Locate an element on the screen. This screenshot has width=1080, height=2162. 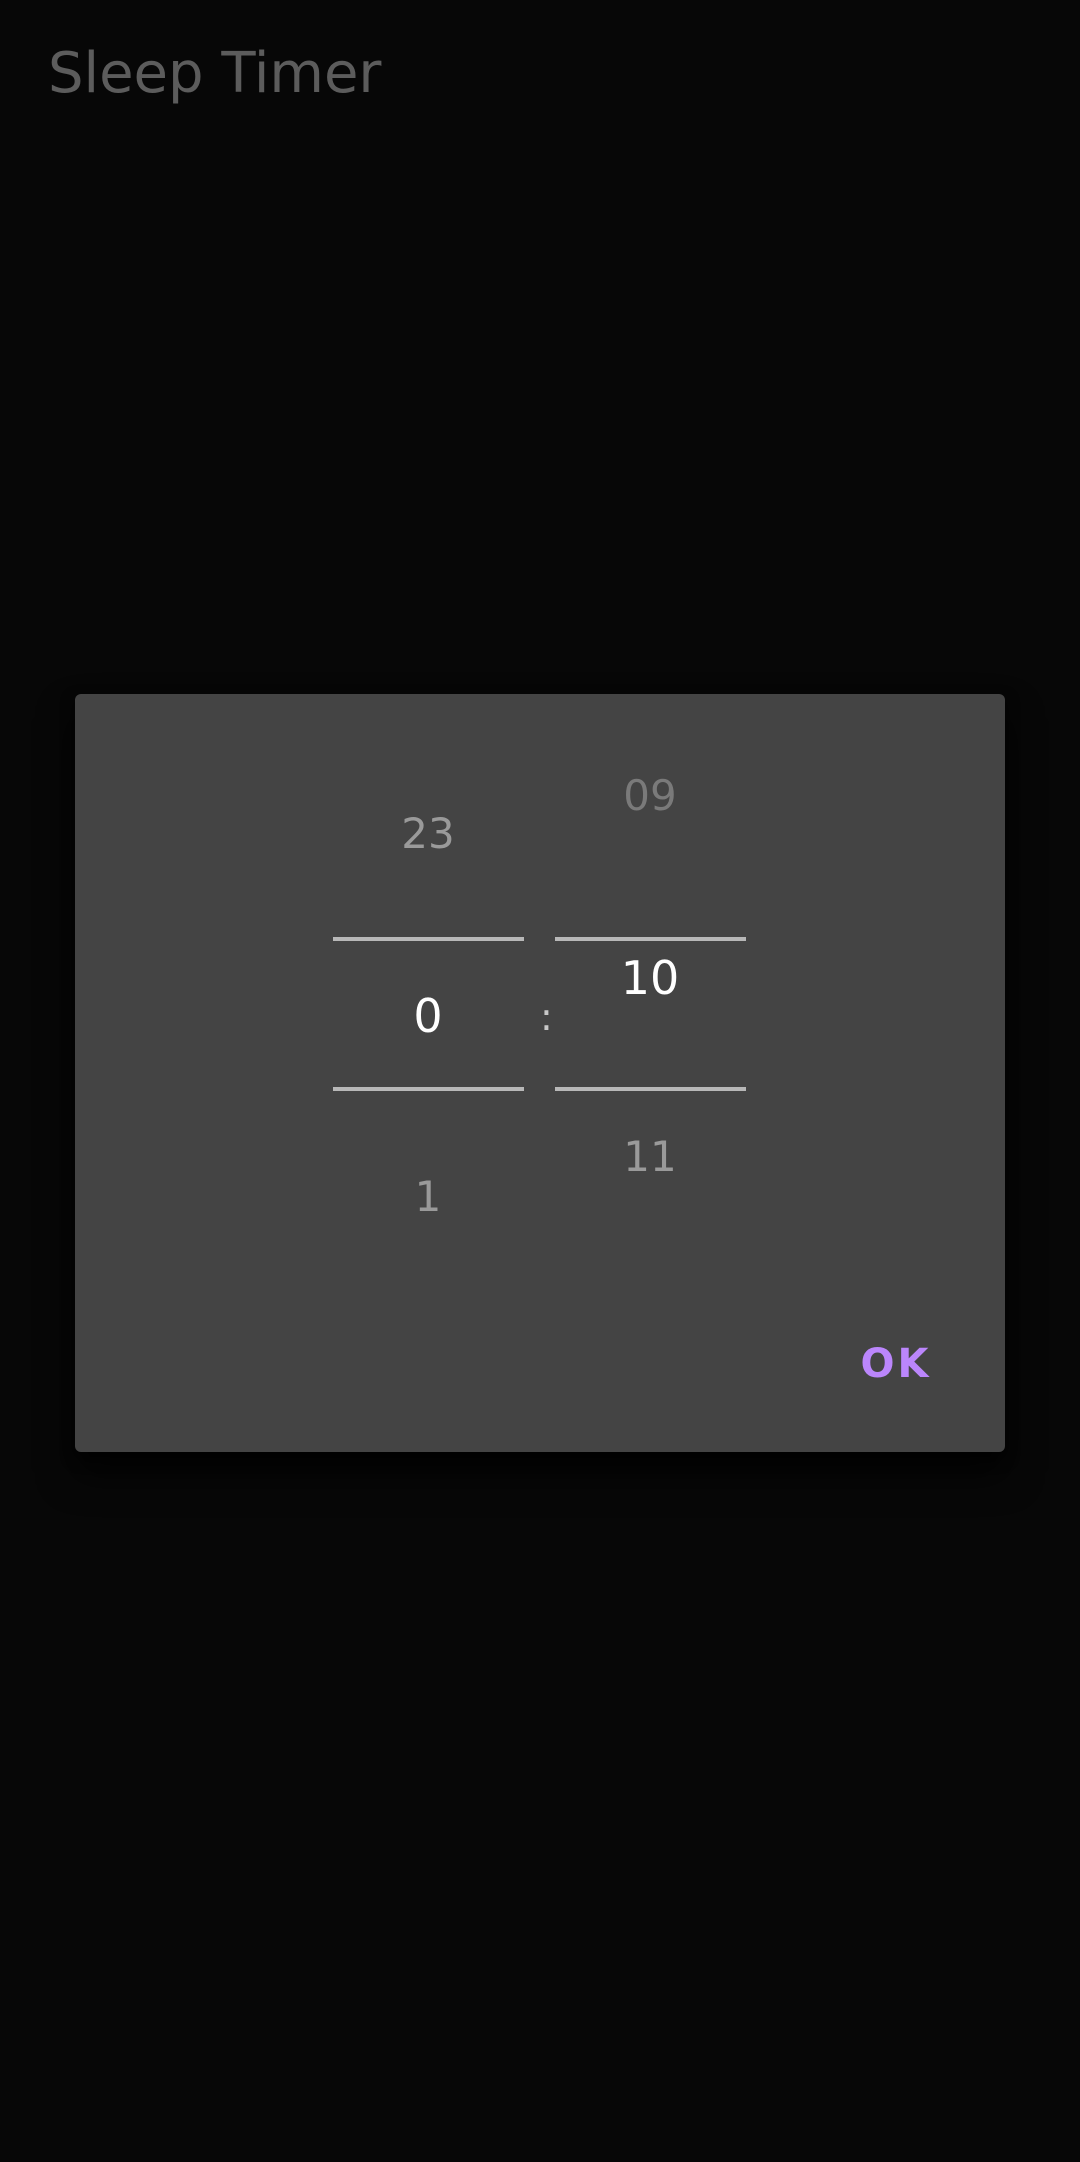
minute-previous-value: 09 is located at coordinates (649, 795).